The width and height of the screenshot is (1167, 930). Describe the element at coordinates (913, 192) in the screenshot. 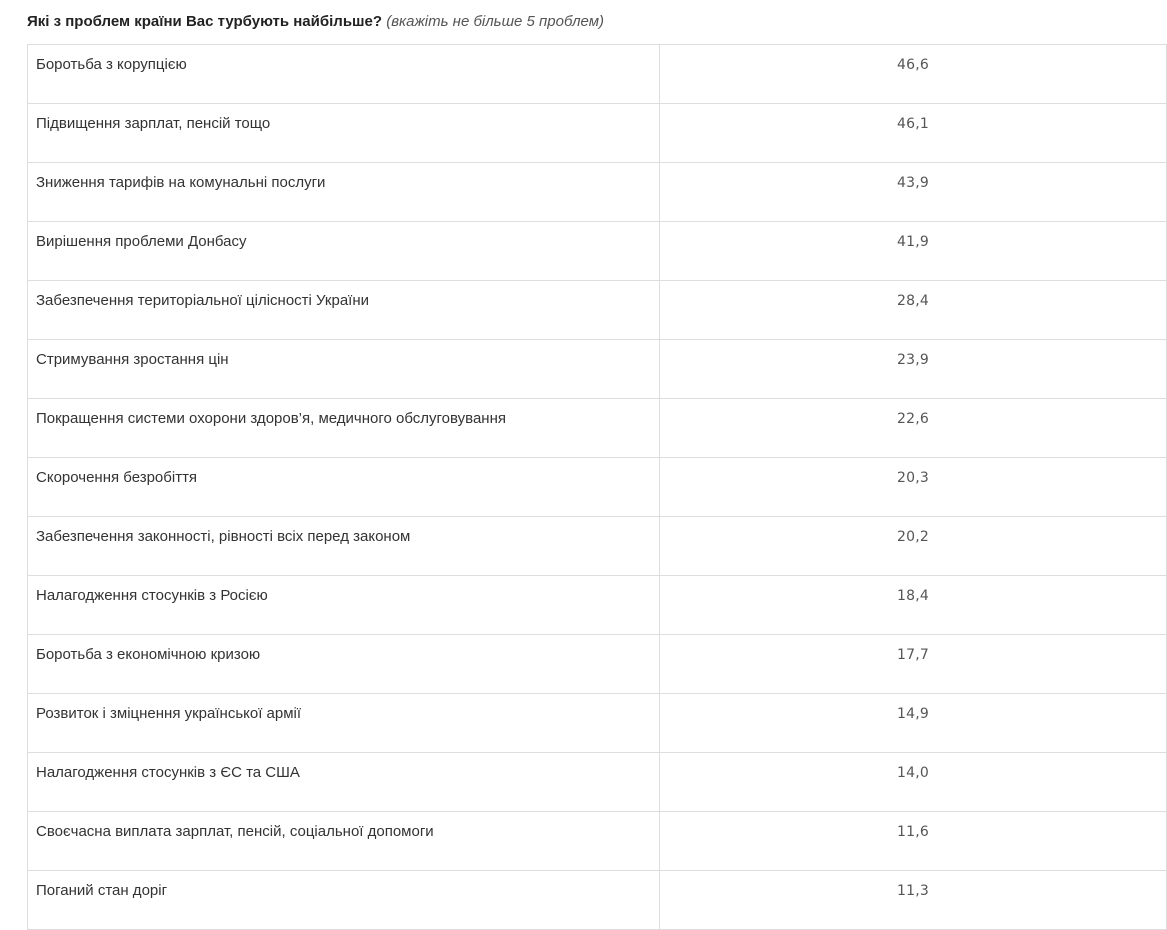

I see `percent-value: 43,9` at that location.